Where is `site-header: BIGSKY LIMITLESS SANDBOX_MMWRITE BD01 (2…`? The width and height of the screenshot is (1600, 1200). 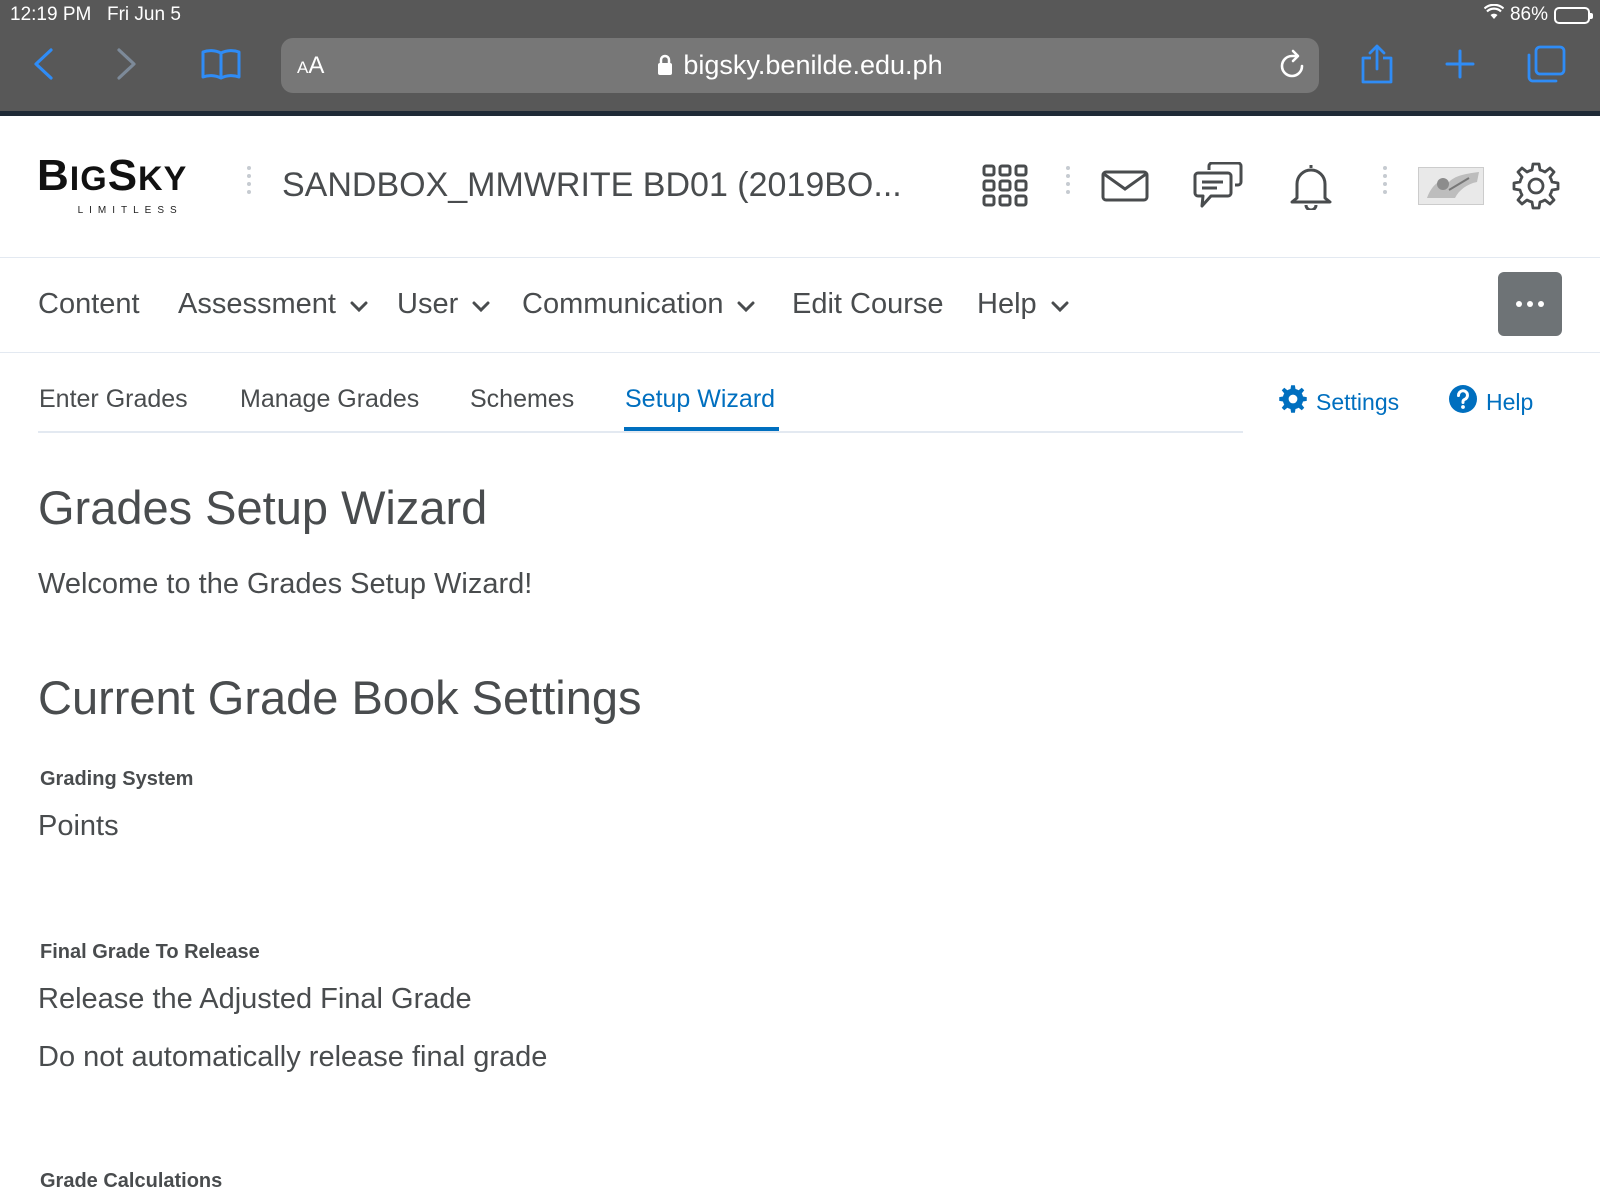
site-header: BIGSKY LIMITLESS SANDBOX_MMWRITE BD01 (2… is located at coordinates (800, 187).